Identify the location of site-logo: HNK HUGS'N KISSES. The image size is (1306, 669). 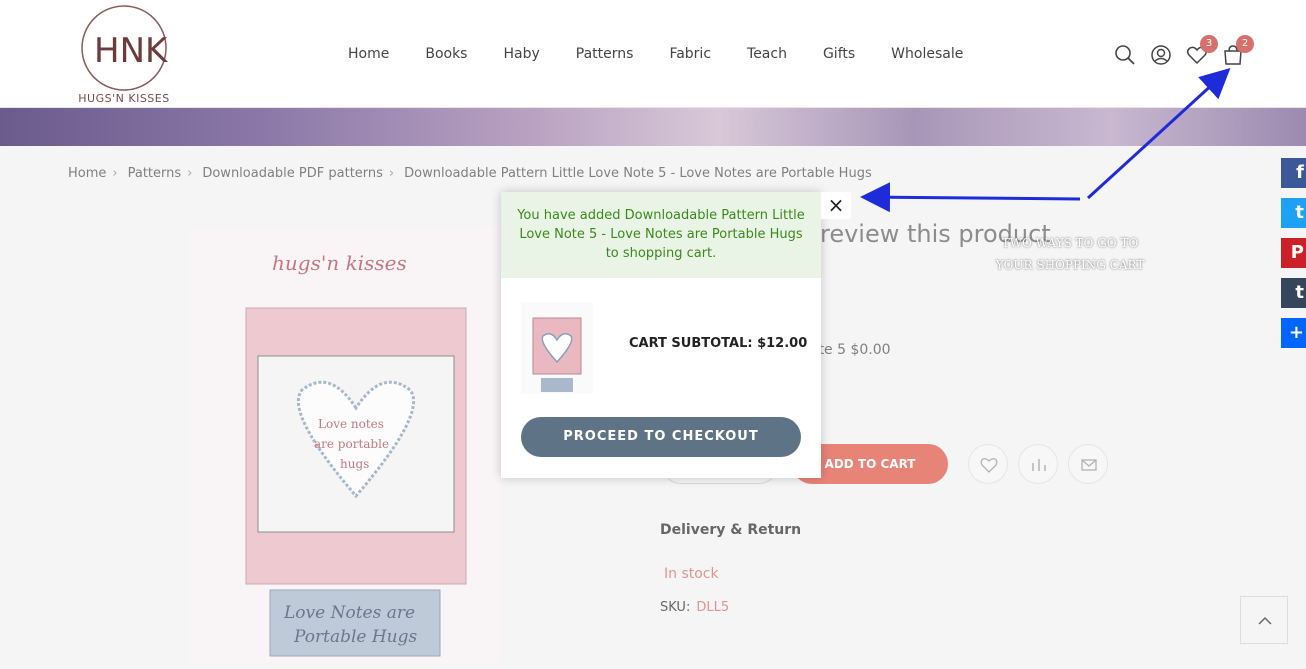
(124, 54).